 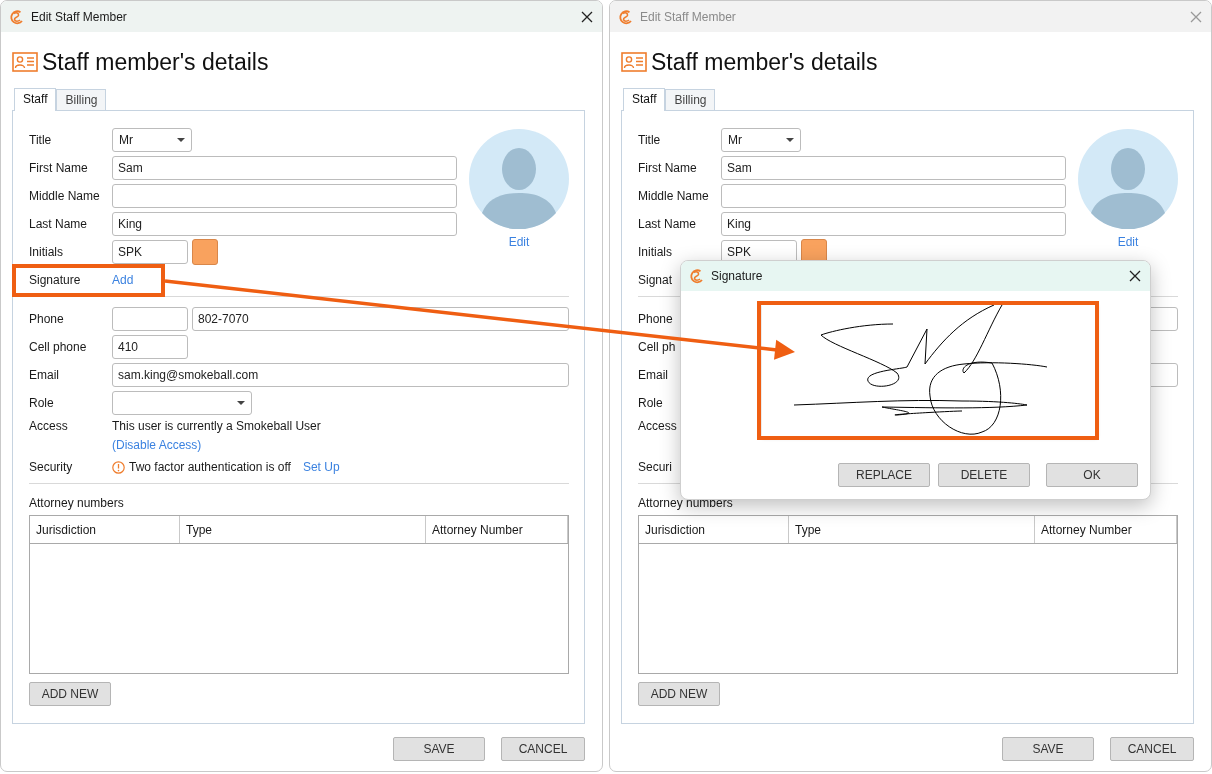 I want to click on text-field: 802-7070, so click(x=380, y=319).